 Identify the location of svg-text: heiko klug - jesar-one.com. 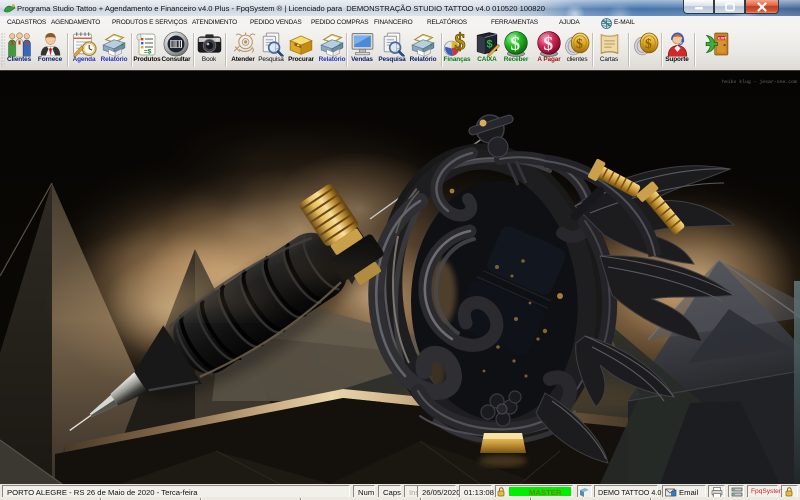
(759, 82).